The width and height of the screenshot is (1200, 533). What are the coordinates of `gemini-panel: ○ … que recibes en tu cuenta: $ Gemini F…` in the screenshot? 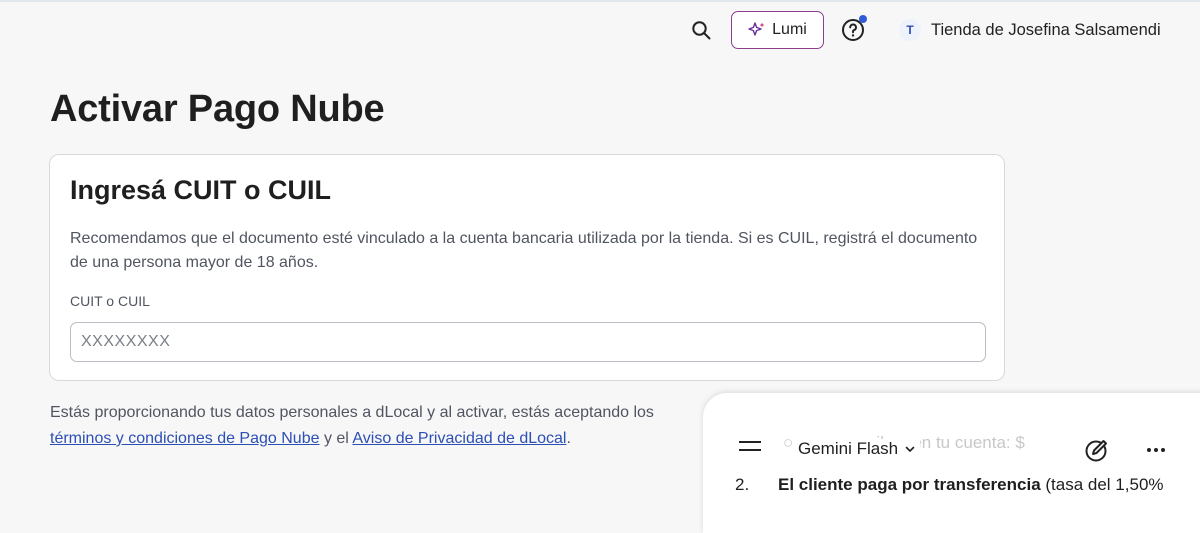 It's located at (951, 463).